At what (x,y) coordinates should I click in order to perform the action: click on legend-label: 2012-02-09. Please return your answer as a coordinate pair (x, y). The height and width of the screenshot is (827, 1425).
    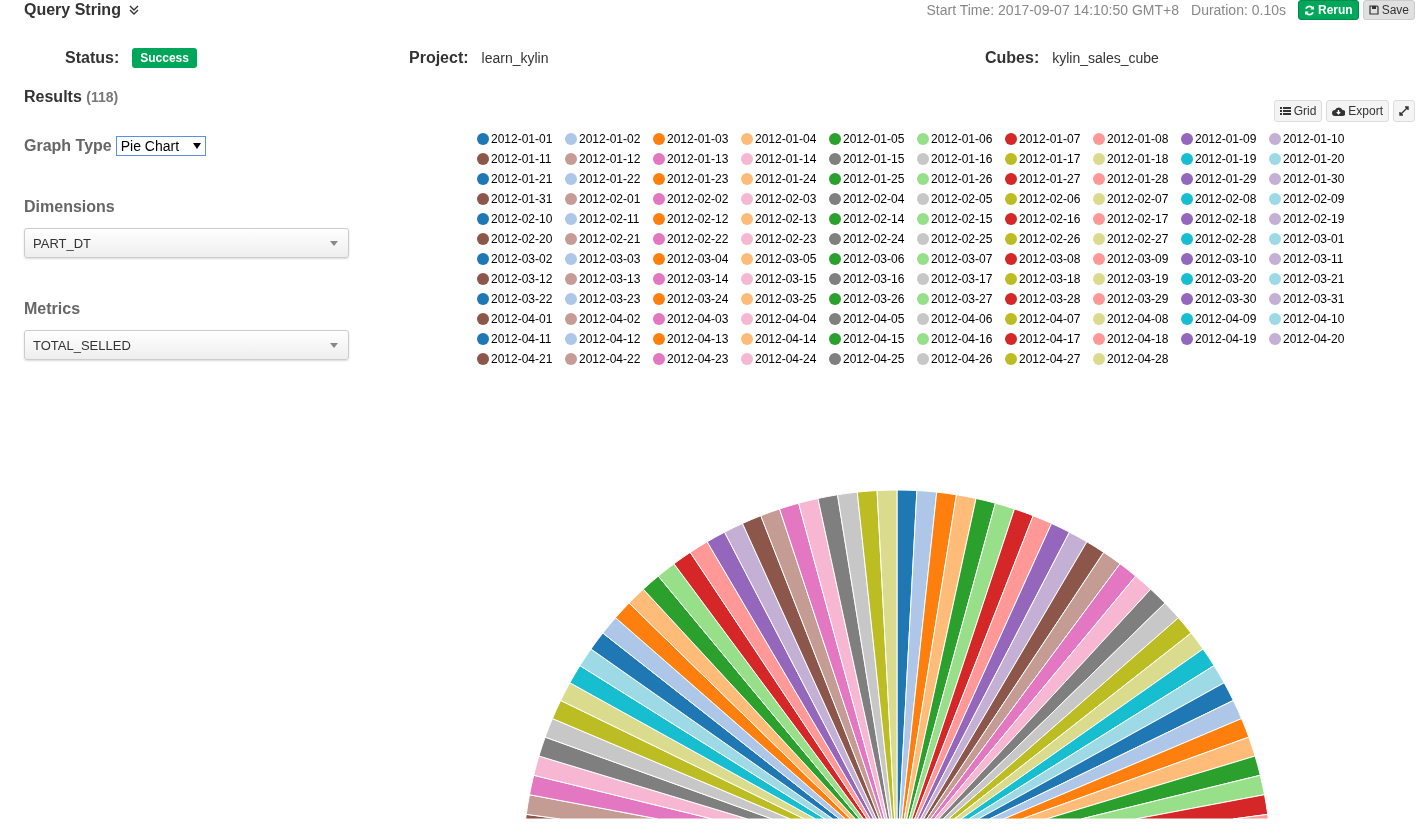
    Looking at the image, I should click on (1314, 199).